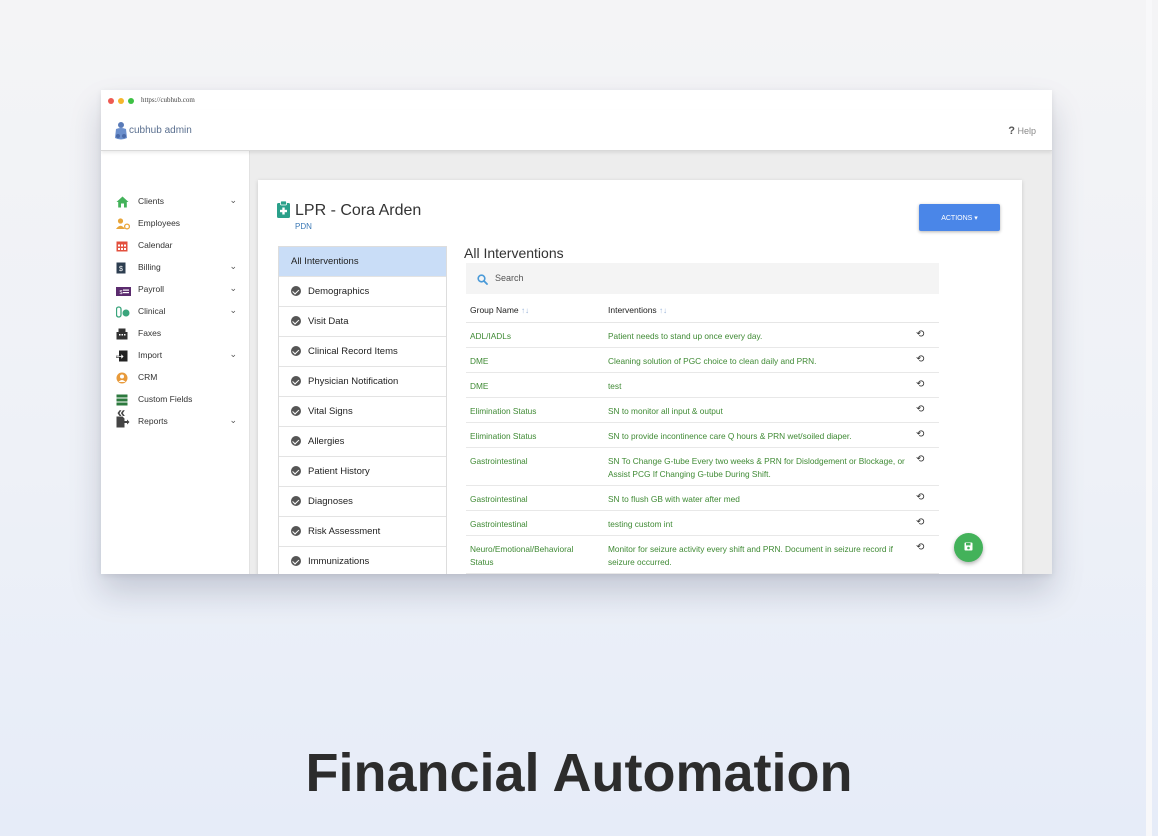  What do you see at coordinates (175, 334) in the screenshot?
I see `sidebar-item-faxes: Faxes` at bounding box center [175, 334].